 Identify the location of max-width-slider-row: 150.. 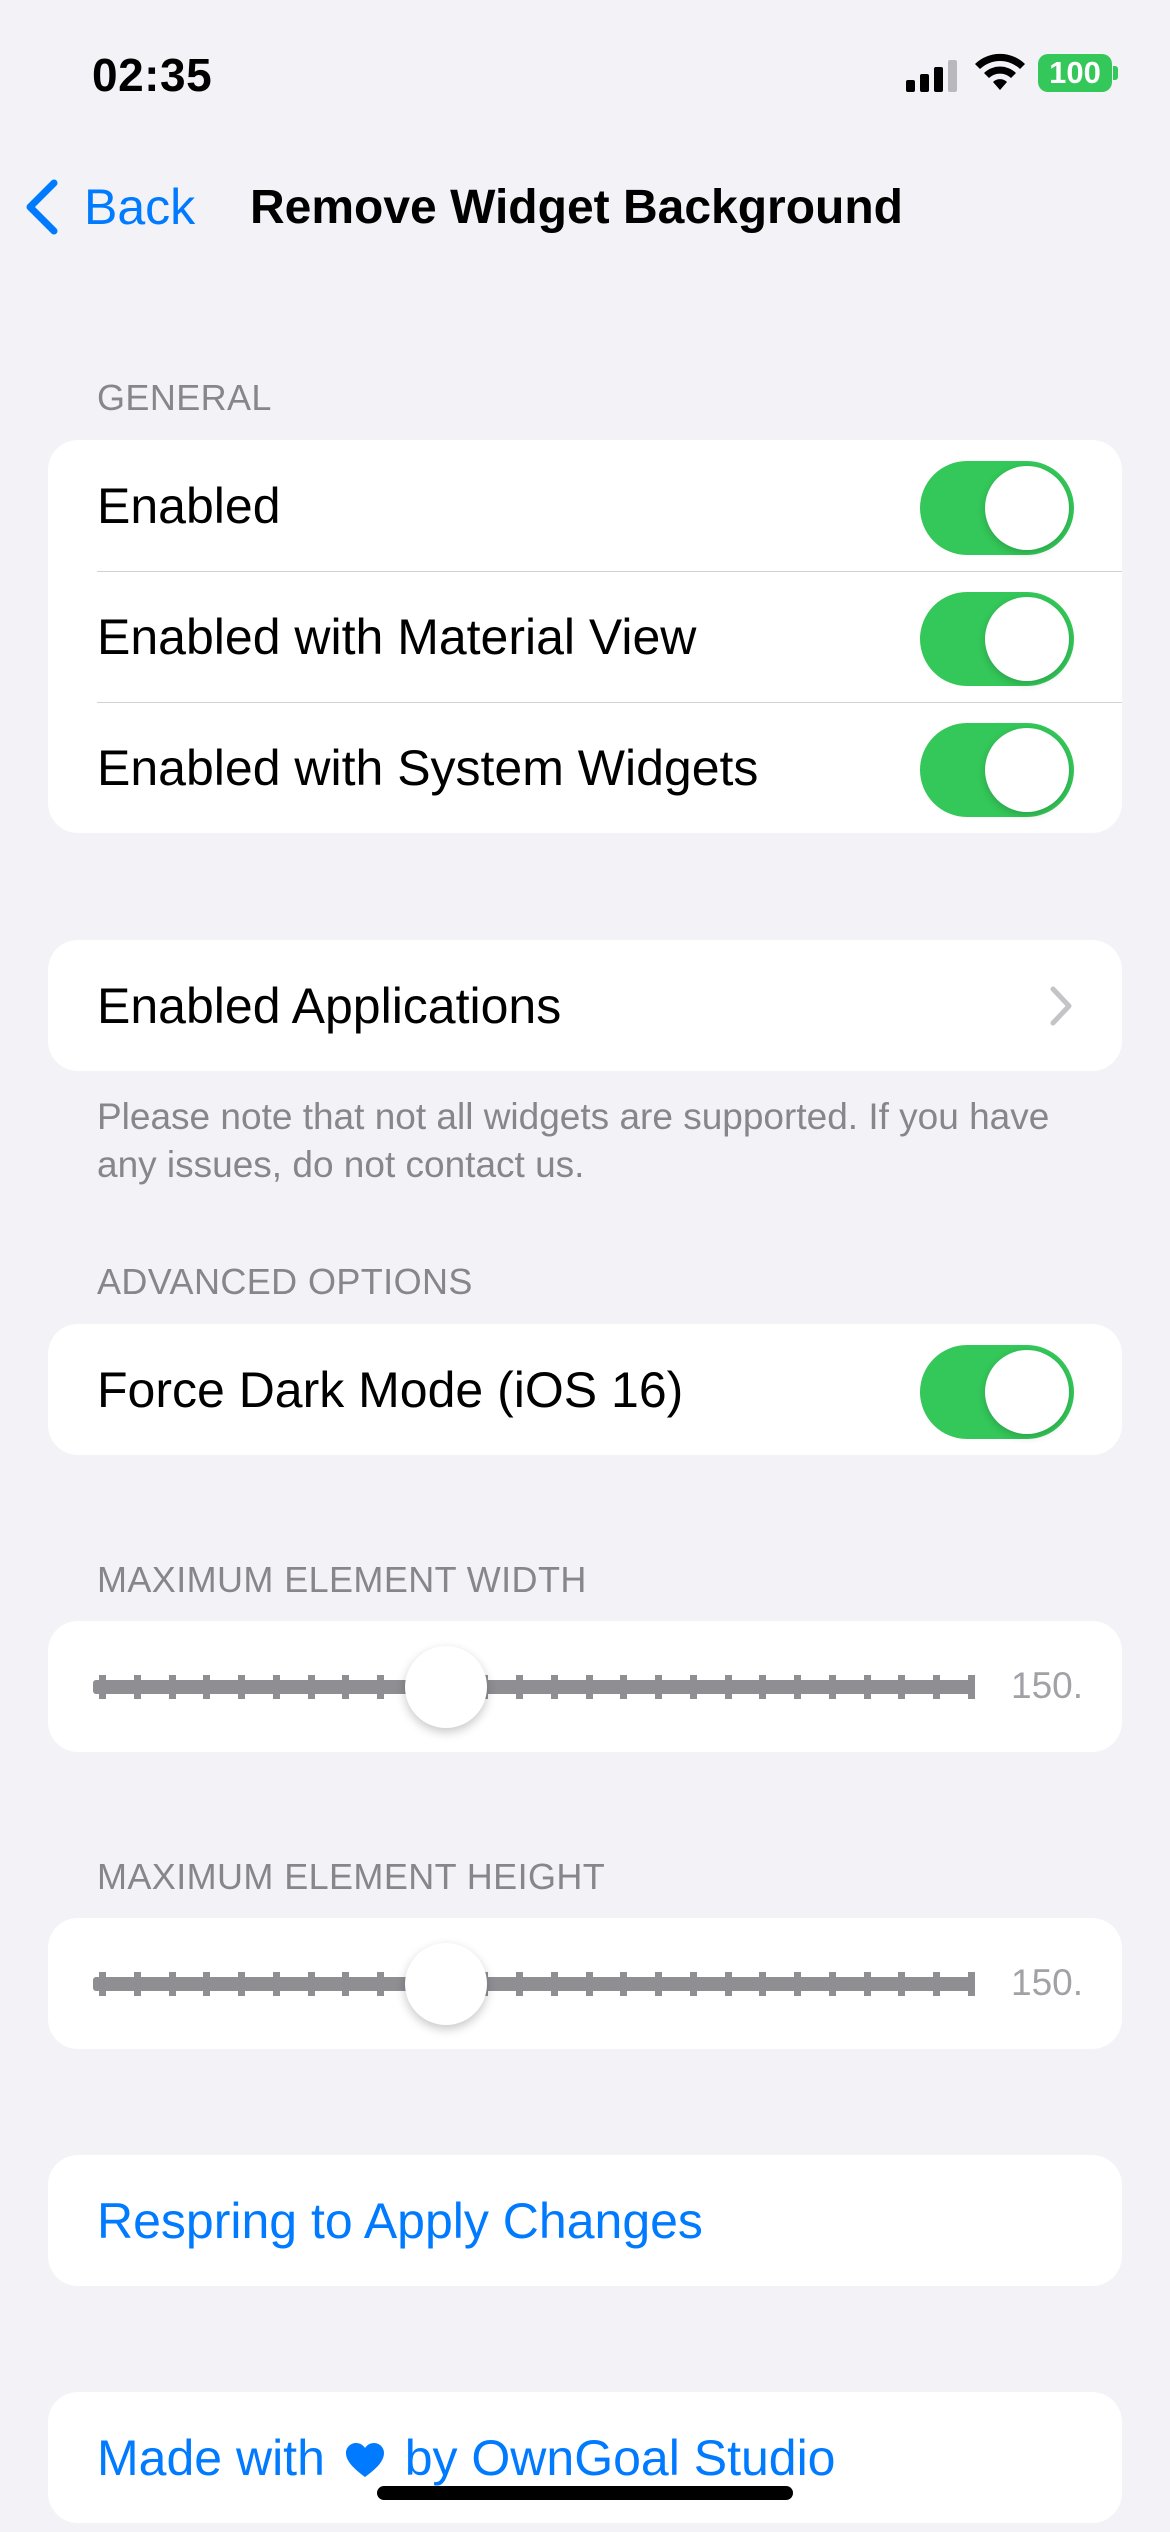
(585, 1686).